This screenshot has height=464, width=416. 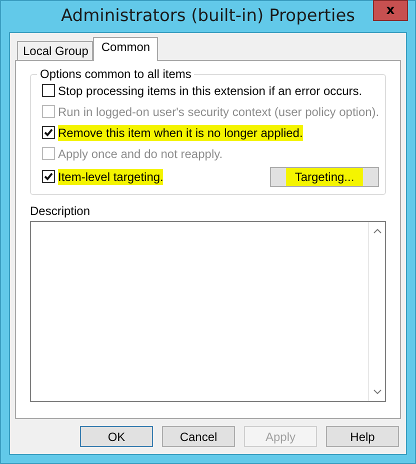 I want to click on dialog-button: OK, so click(x=116, y=436).